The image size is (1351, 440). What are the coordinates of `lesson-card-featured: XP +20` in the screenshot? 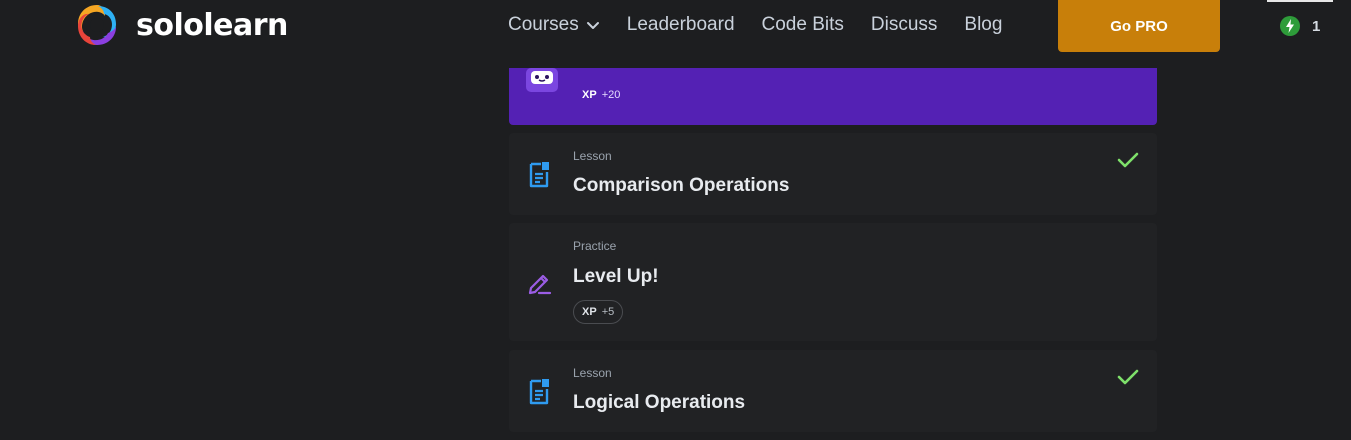 It's located at (833, 96).